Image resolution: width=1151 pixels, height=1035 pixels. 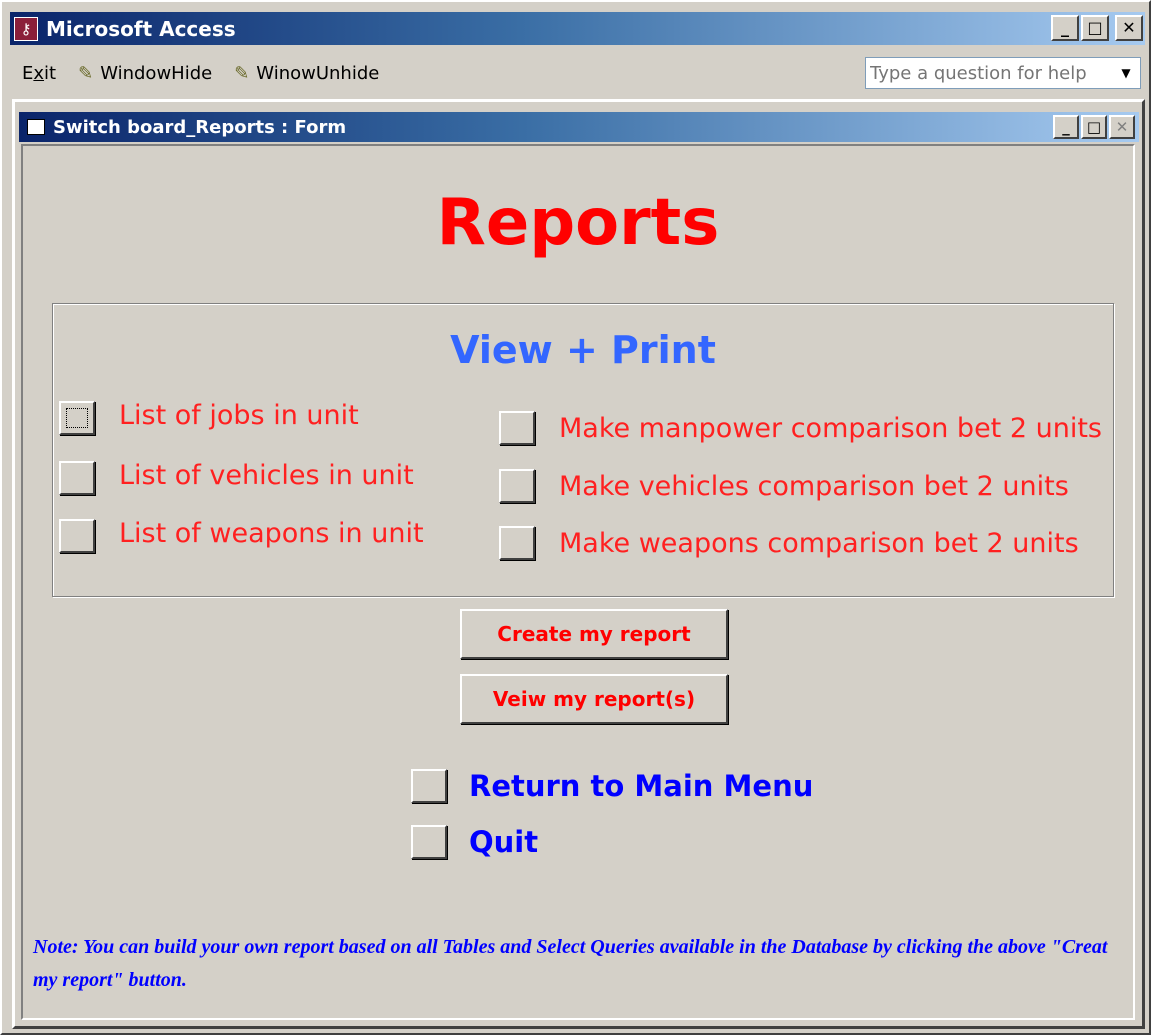 What do you see at coordinates (271, 533) in the screenshot?
I see `option-label: List of weapons in unit` at bounding box center [271, 533].